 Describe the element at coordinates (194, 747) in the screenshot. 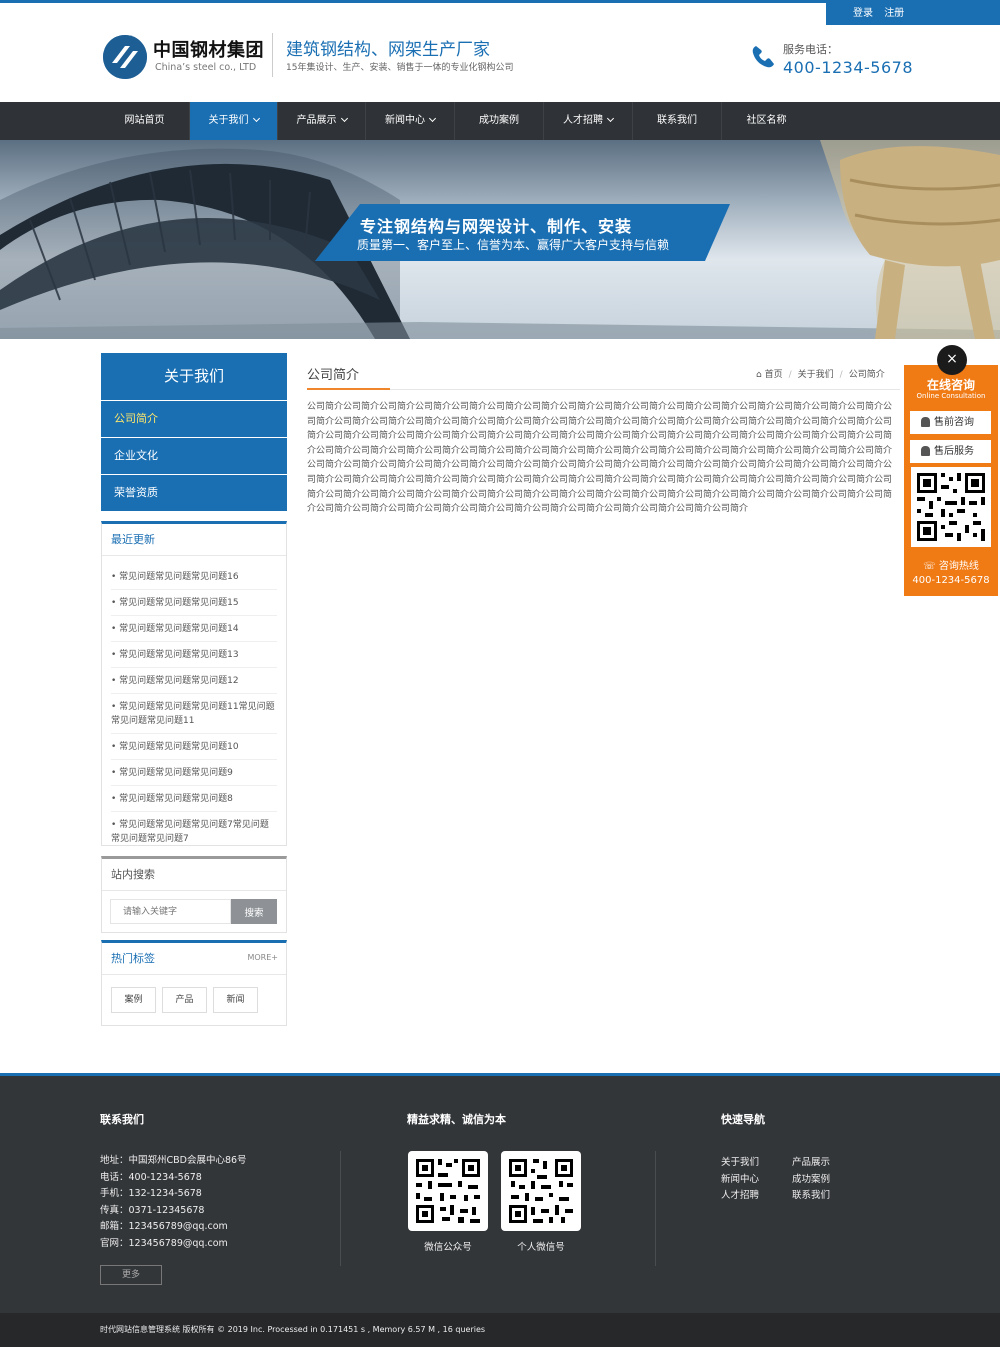

I see `list-item: • 常见问题常见问题常见问题10` at that location.